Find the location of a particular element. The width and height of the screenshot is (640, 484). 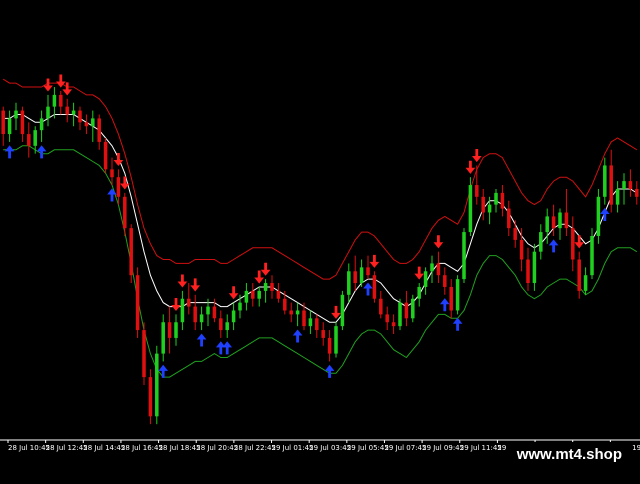

x-tick-label: 28 Jul 16:45 is located at coordinates (142, 448).